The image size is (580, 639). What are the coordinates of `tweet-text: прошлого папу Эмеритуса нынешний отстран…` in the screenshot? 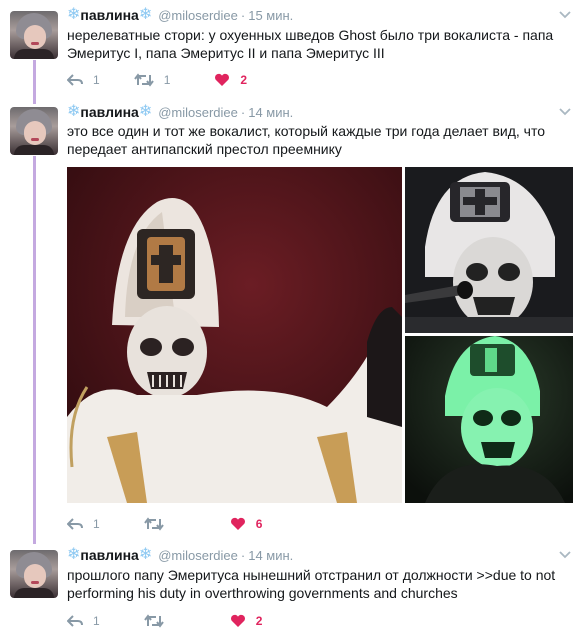 It's located at (311, 584).